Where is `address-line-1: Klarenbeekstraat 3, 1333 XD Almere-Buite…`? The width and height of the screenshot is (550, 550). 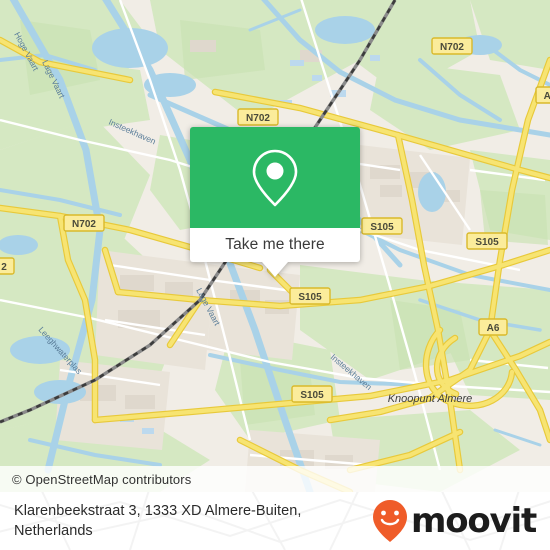
address-line-1: Klarenbeekstraat 3, 1333 XD Almere-Buite… is located at coordinates (158, 511).